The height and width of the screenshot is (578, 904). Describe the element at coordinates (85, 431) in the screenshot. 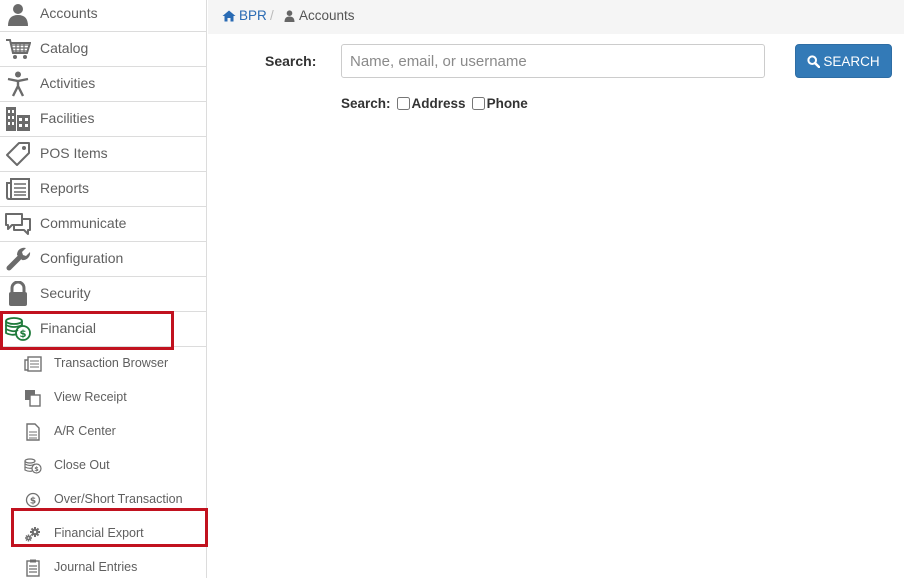

I see `submenu-item-label: A/R Center` at that location.